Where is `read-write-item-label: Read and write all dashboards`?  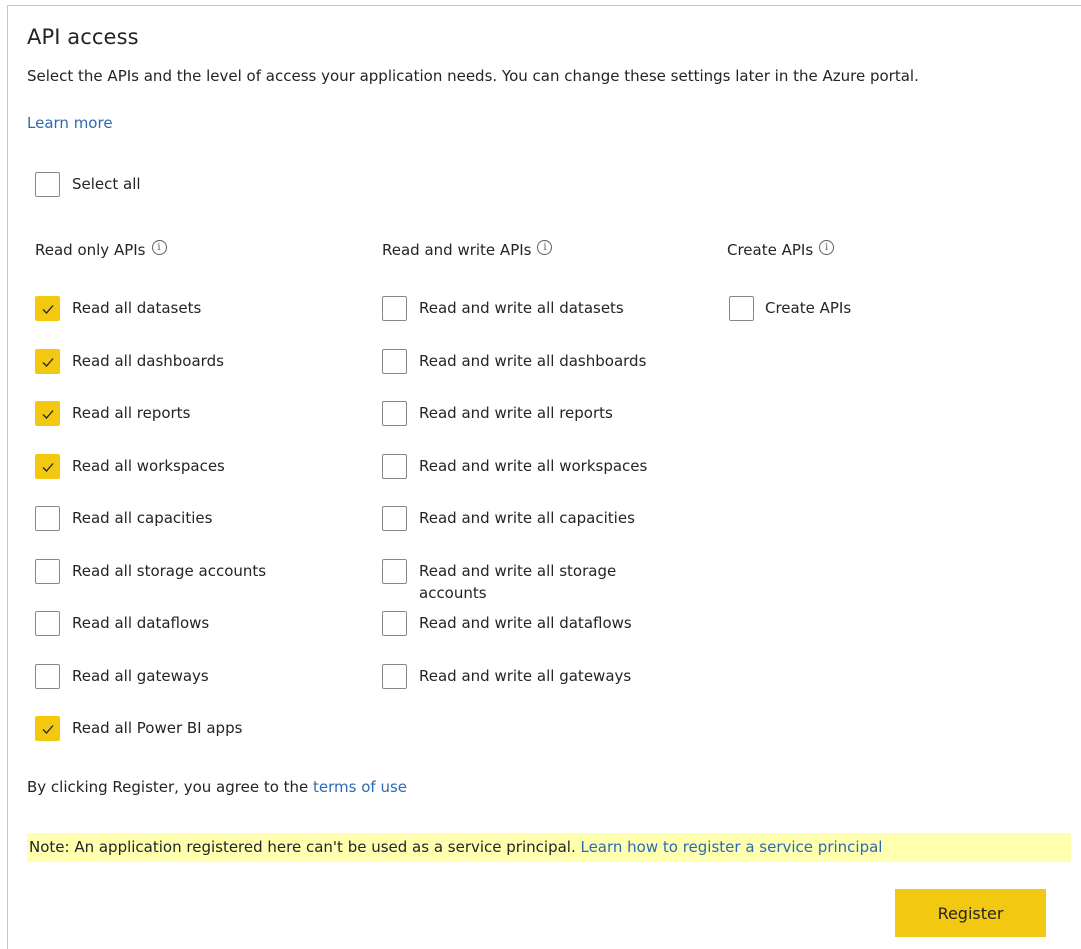
read-write-item-label: Read and write all dashboards is located at coordinates (533, 360).